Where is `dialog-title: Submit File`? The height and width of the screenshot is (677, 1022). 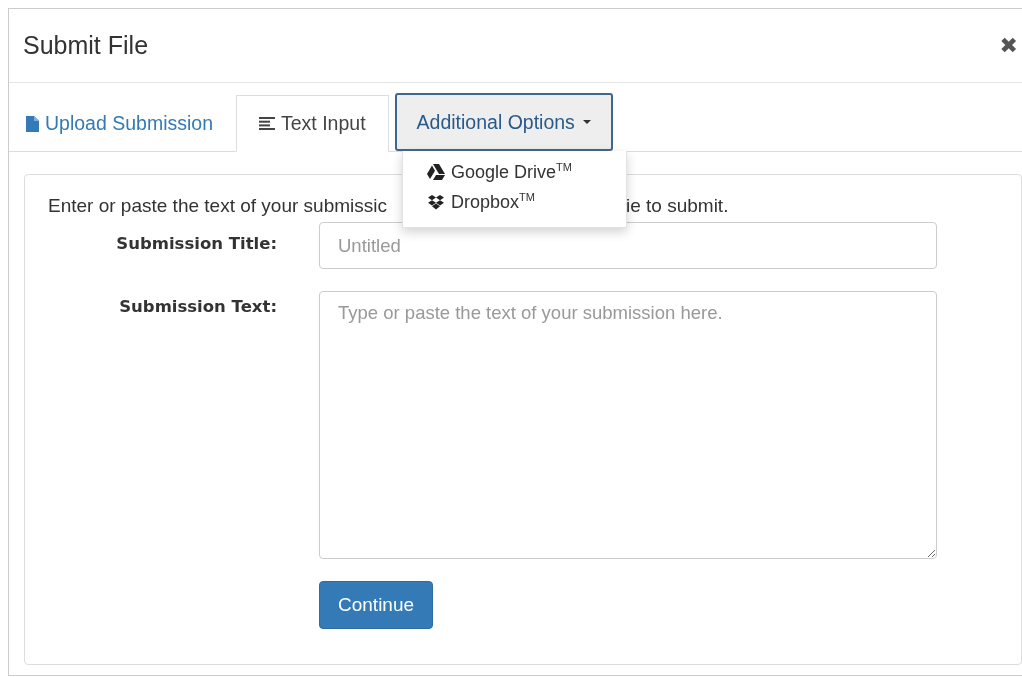 dialog-title: Submit File is located at coordinates (86, 45).